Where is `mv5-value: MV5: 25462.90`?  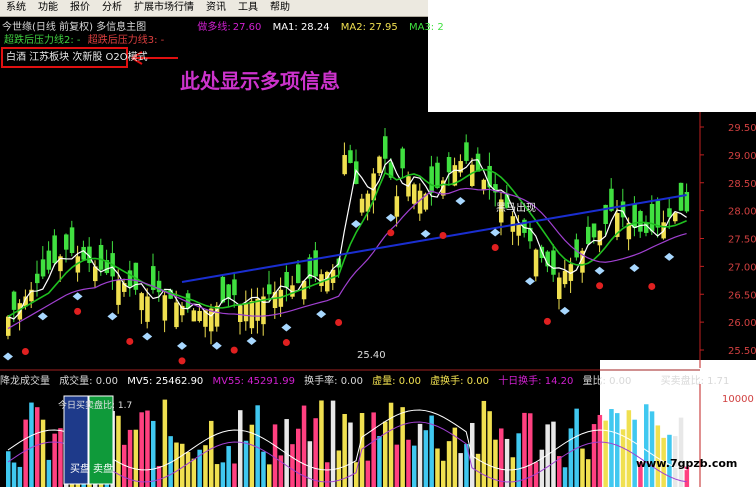 mv5-value: MV5: 25462.90 is located at coordinates (165, 381).